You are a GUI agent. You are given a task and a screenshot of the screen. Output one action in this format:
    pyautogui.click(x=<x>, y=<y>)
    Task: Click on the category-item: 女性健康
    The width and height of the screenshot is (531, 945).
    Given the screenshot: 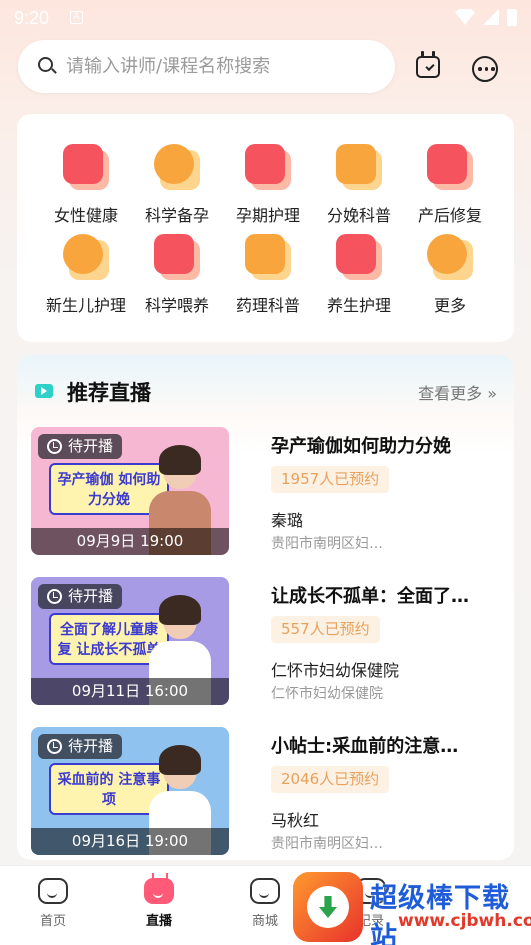 What is the action you would take?
    pyautogui.click(x=86, y=190)
    